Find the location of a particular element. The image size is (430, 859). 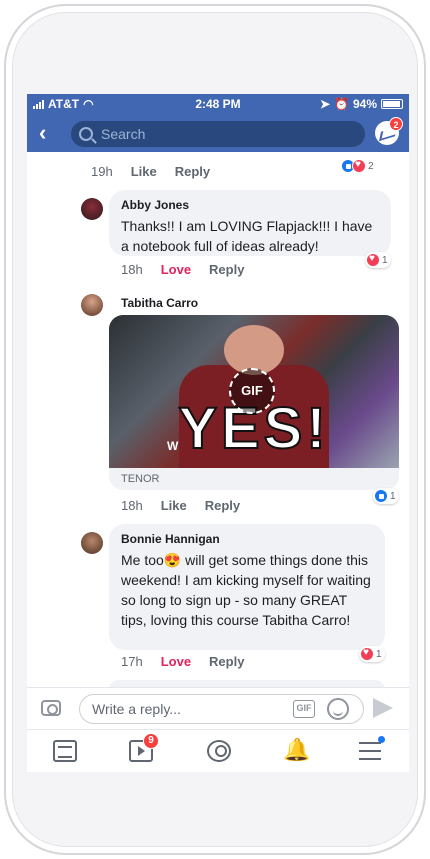

comment-actions: 18h Like Reply is located at coordinates (180, 505).